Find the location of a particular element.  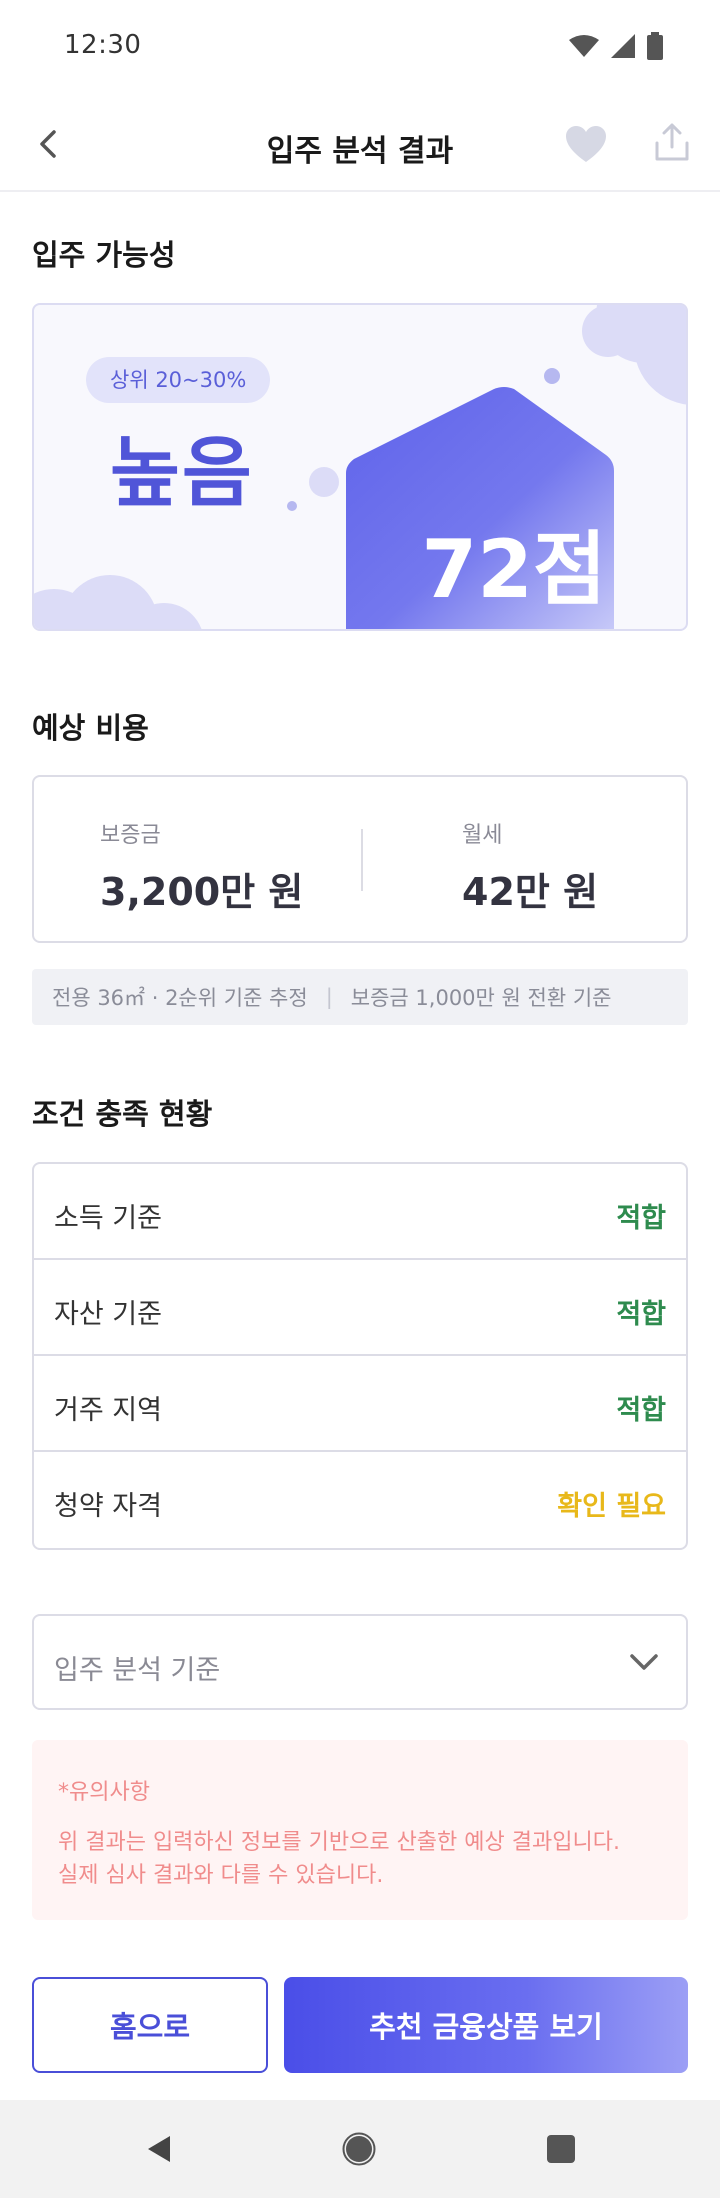

possibility-section-title: 입주 가능성 is located at coordinates (104, 255).